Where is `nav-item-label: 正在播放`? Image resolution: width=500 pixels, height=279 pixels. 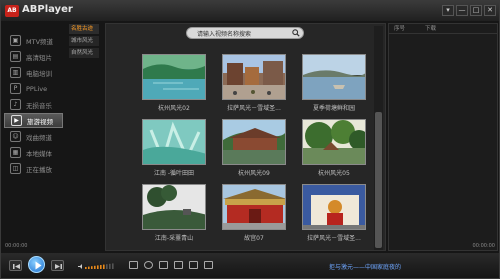 nav-item-label: 正在播放 is located at coordinates (39, 169).